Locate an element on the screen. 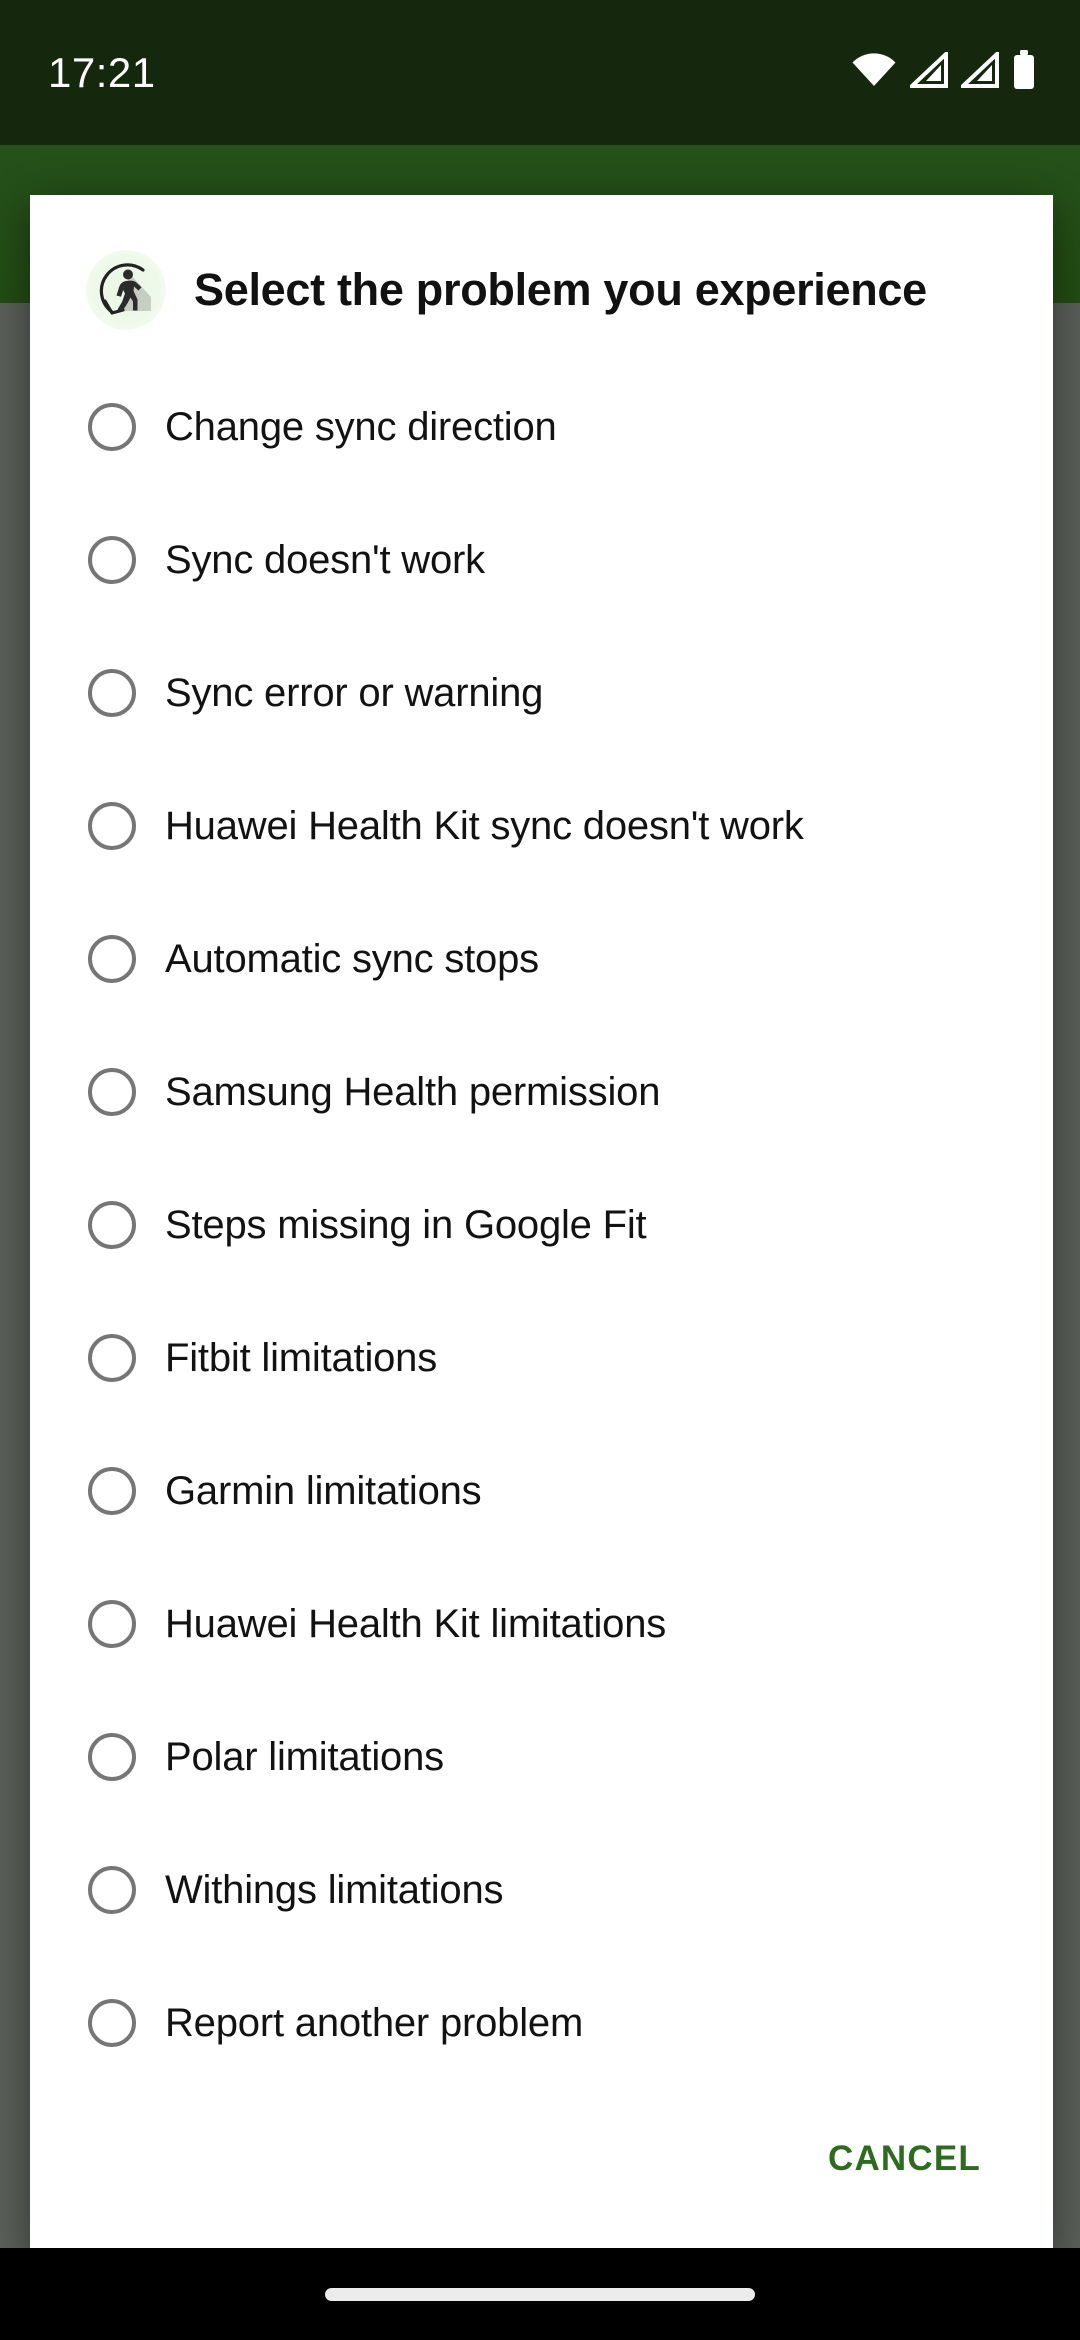 The image size is (1080, 2340). wifi-icon is located at coordinates (874, 72).